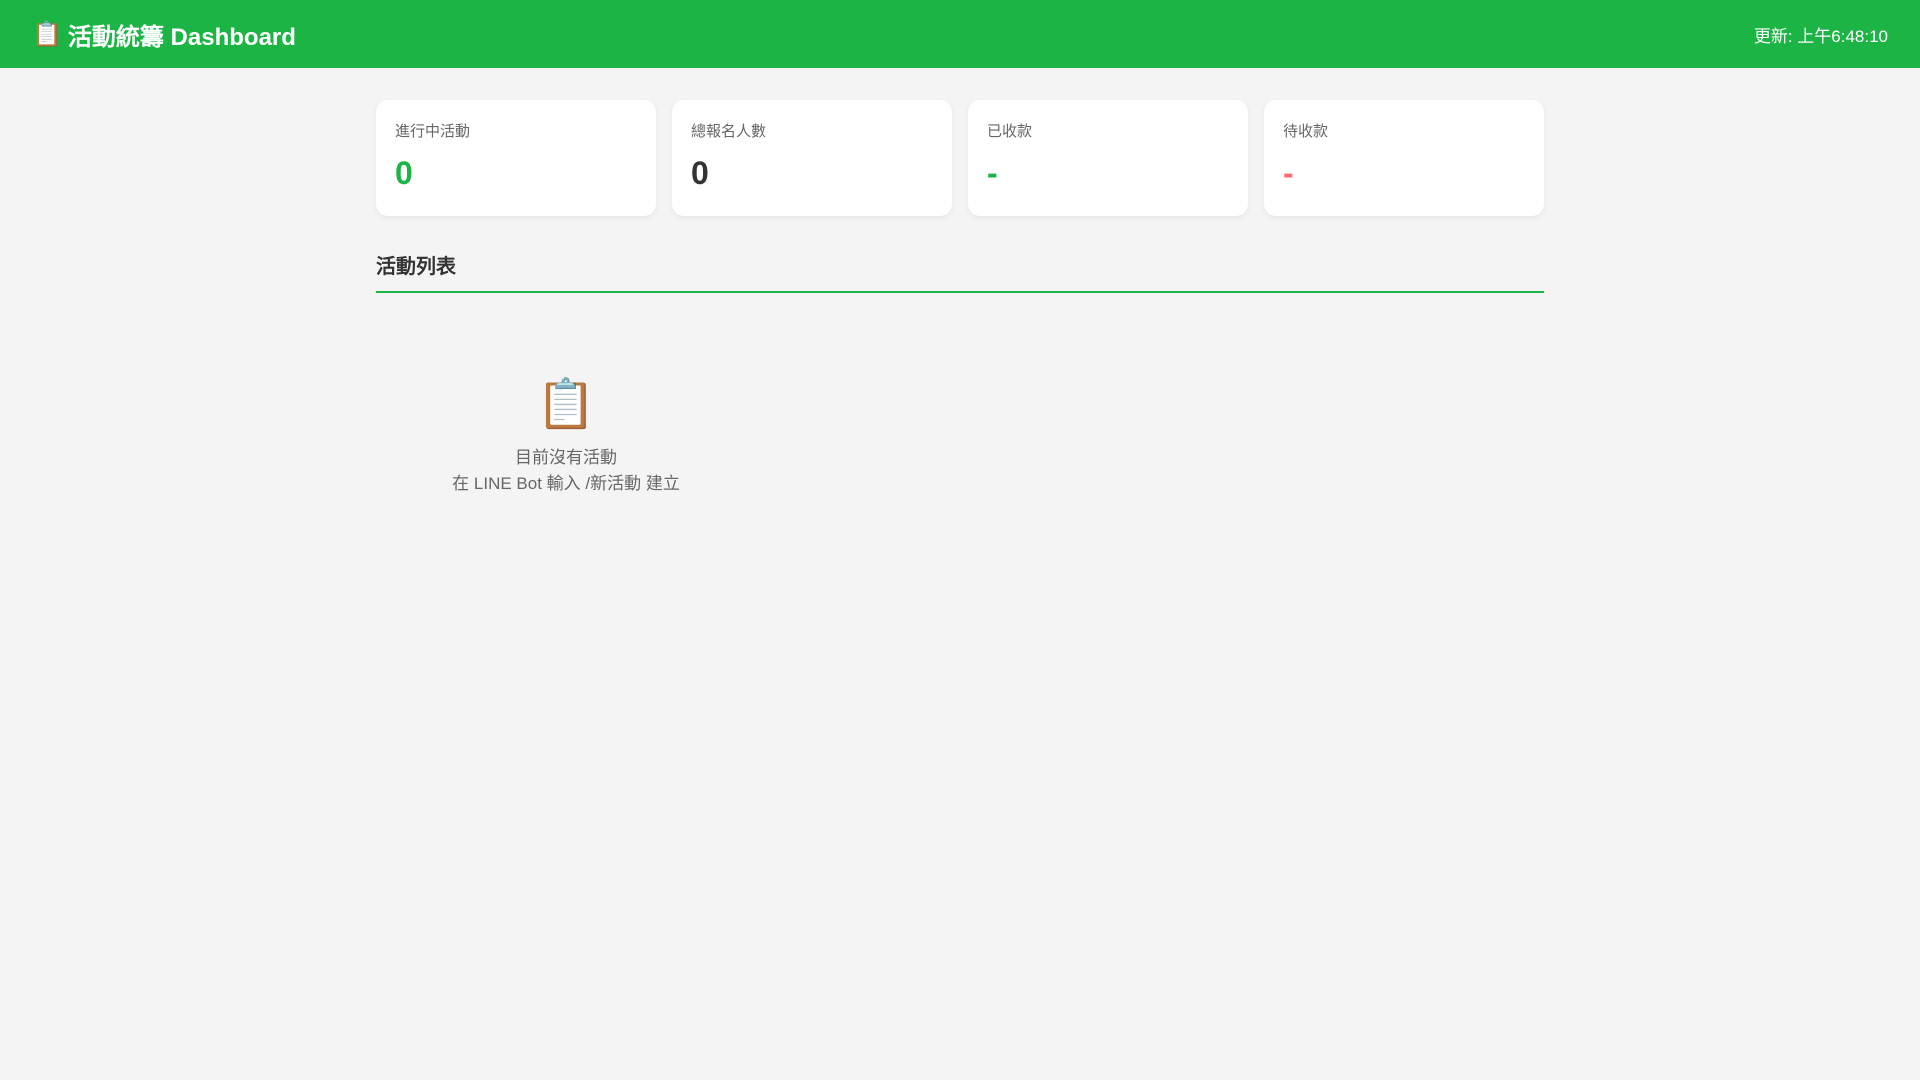  I want to click on event-list-title: 活動列表, so click(960, 271).